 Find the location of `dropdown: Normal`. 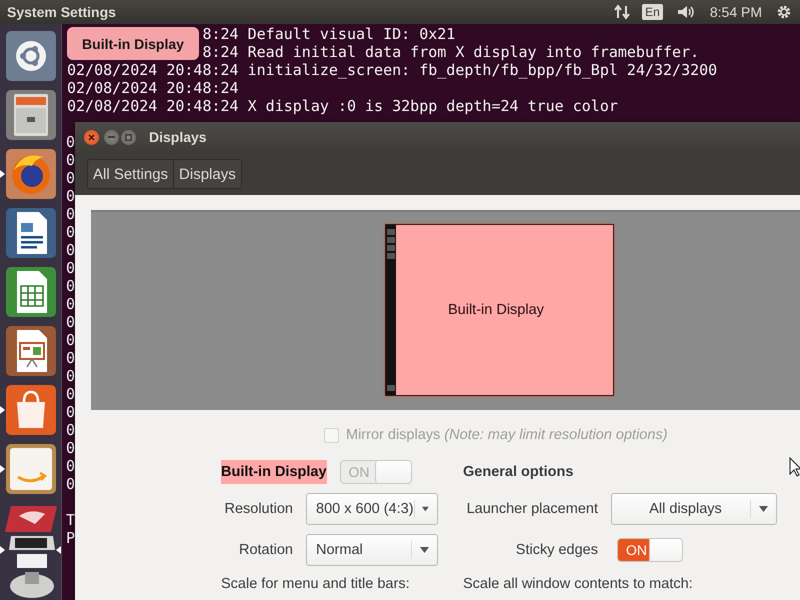

dropdown: Normal is located at coordinates (372, 550).